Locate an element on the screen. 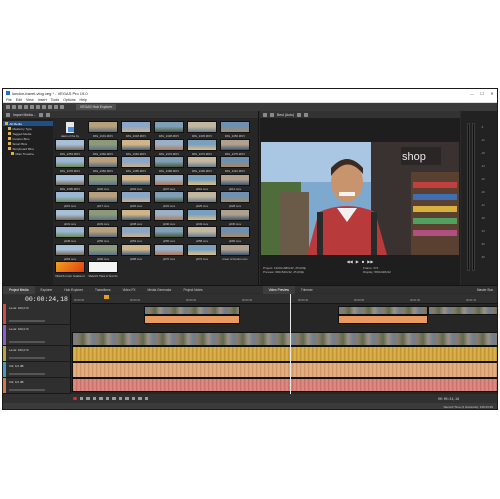 The image size is (500, 499). preview-quality-select: Best (Auto) is located at coordinates (285, 115).